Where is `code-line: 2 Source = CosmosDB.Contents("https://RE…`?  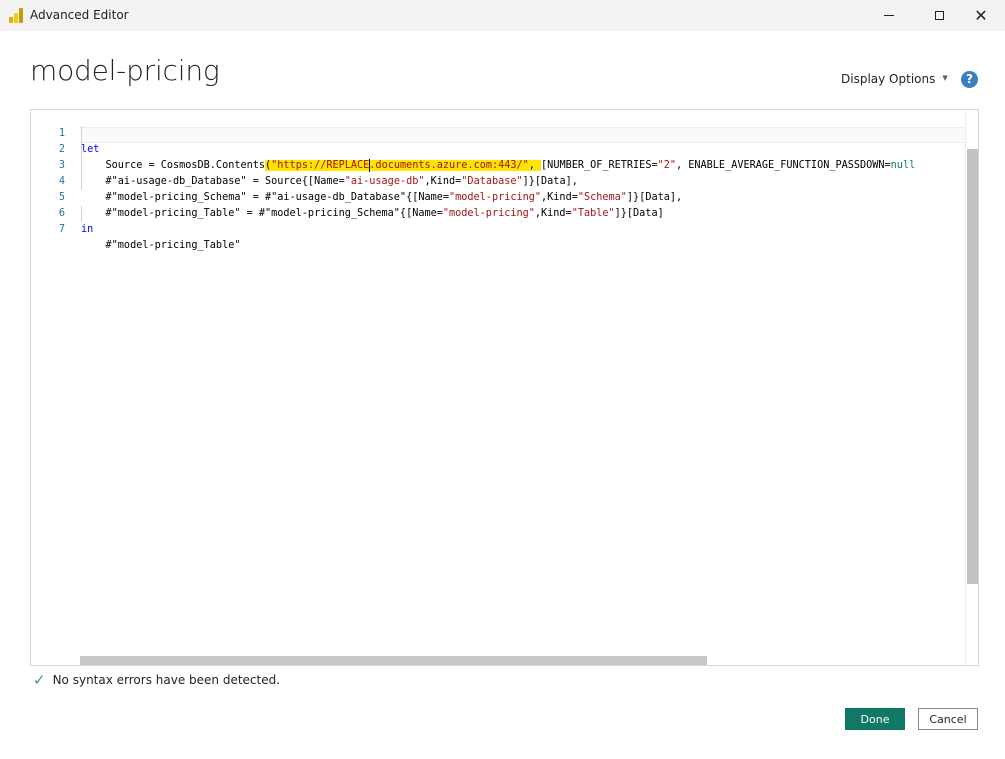
code-line: 2 Source = CosmosDB.Contents("https://RE… is located at coordinates (473, 149).